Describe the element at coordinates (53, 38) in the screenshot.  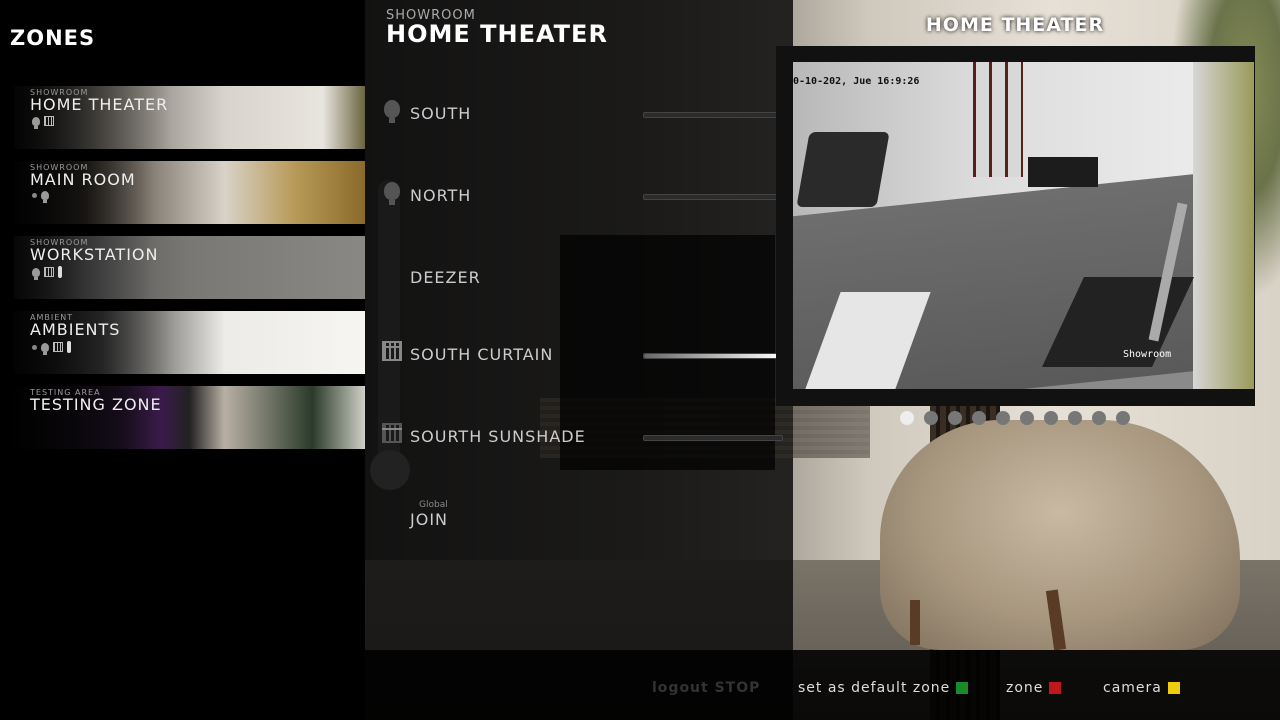
I see `zones-title: ZONES` at that location.